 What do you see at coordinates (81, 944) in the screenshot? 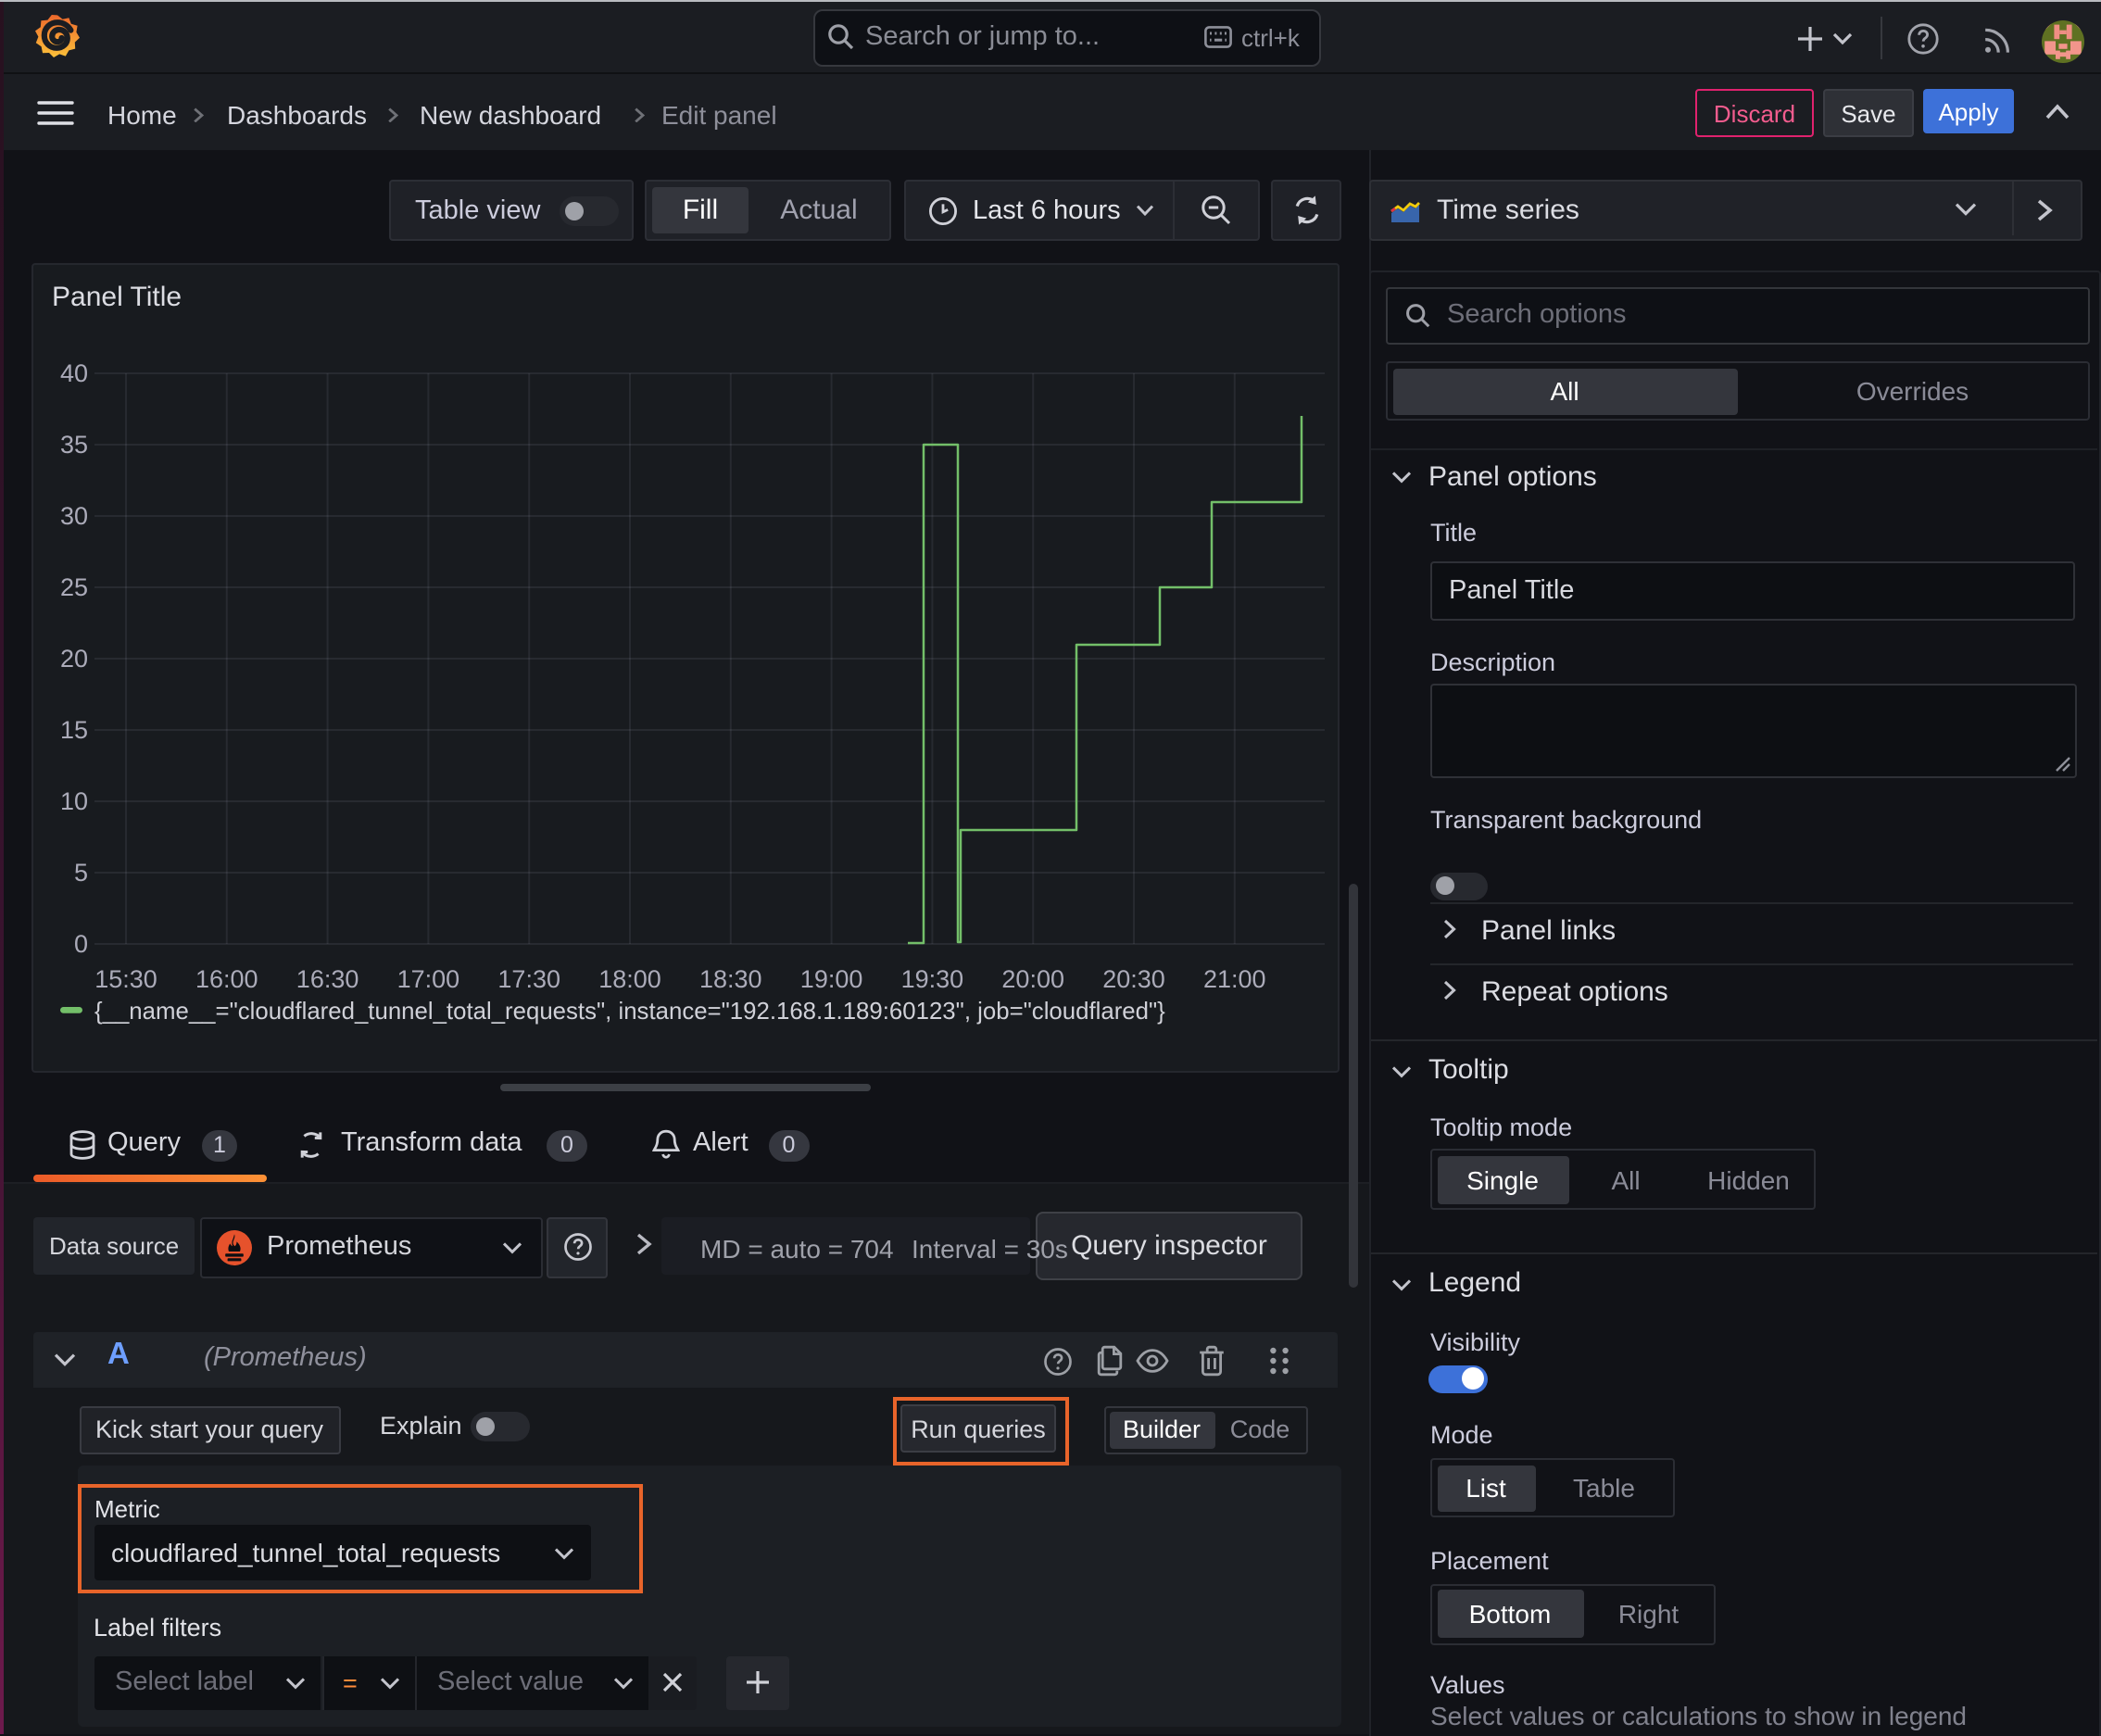
I see `svg-text: 0` at bounding box center [81, 944].